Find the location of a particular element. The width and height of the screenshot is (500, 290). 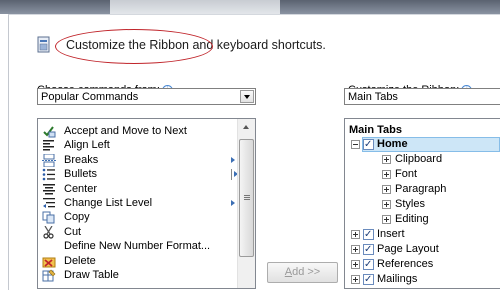

breaks-icon is located at coordinates (49, 160).